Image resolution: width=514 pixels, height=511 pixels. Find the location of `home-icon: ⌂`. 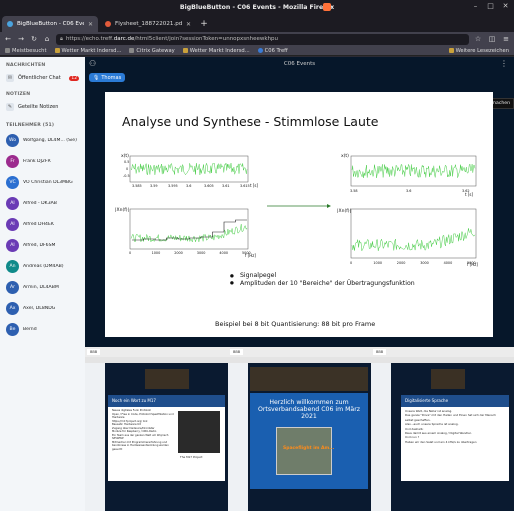

home-icon: ⌂ is located at coordinates (47, 39).